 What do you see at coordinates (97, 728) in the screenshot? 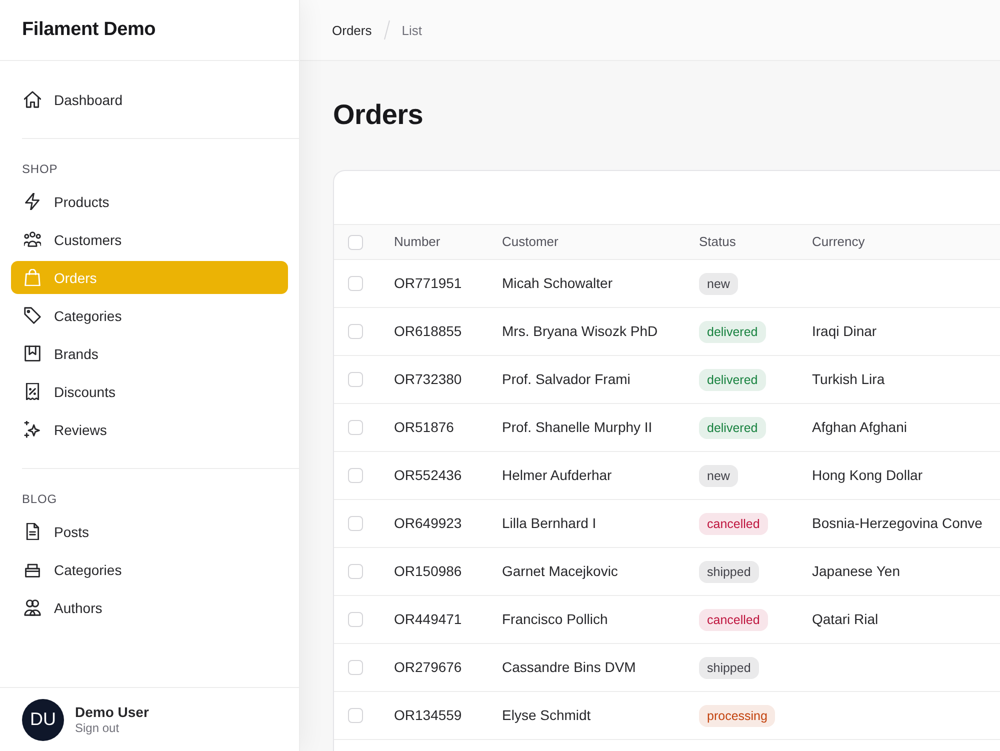
I see `sign-out-link: Sign out` at bounding box center [97, 728].